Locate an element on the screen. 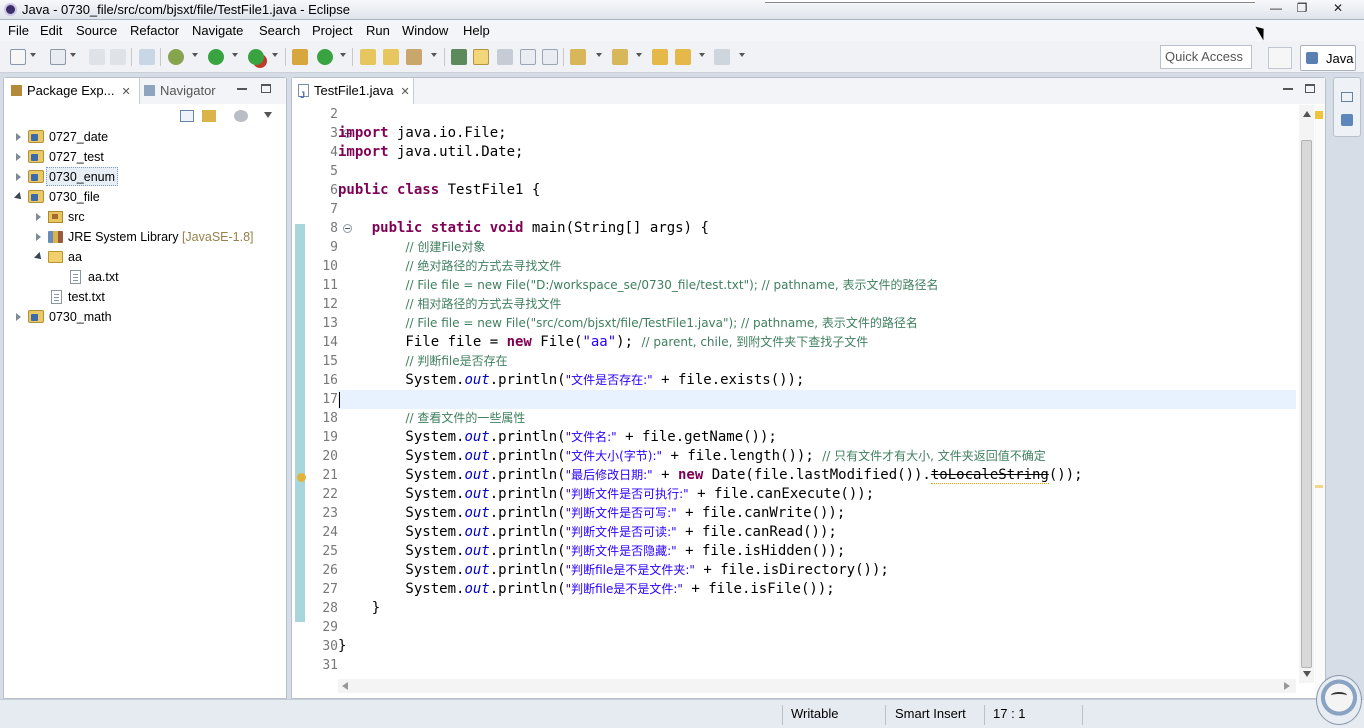 The width and height of the screenshot is (1364, 728). menu-help: Help is located at coordinates (476, 30).